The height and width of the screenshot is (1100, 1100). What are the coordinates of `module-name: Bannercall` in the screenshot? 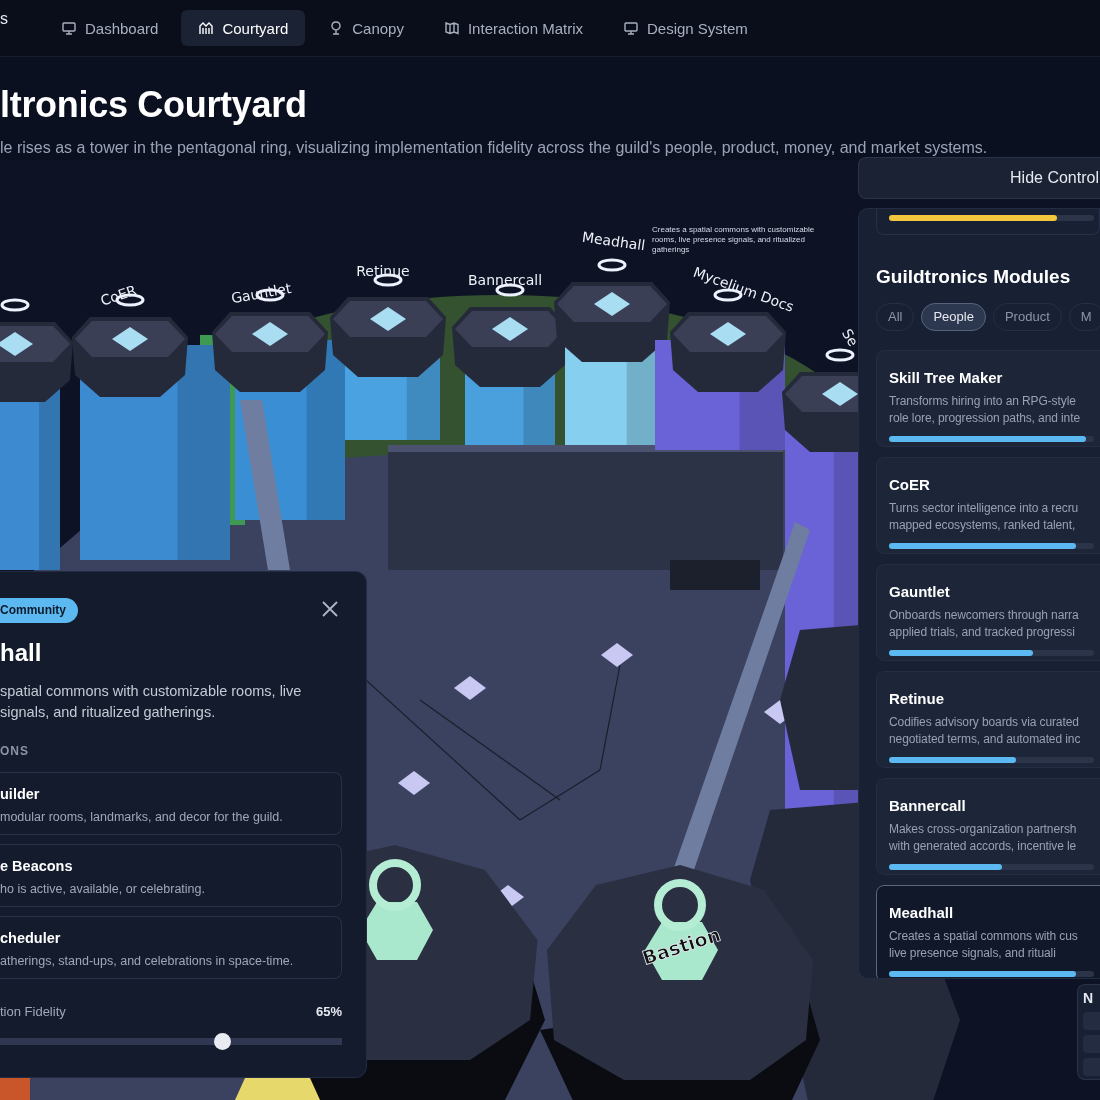 It's located at (928, 805).